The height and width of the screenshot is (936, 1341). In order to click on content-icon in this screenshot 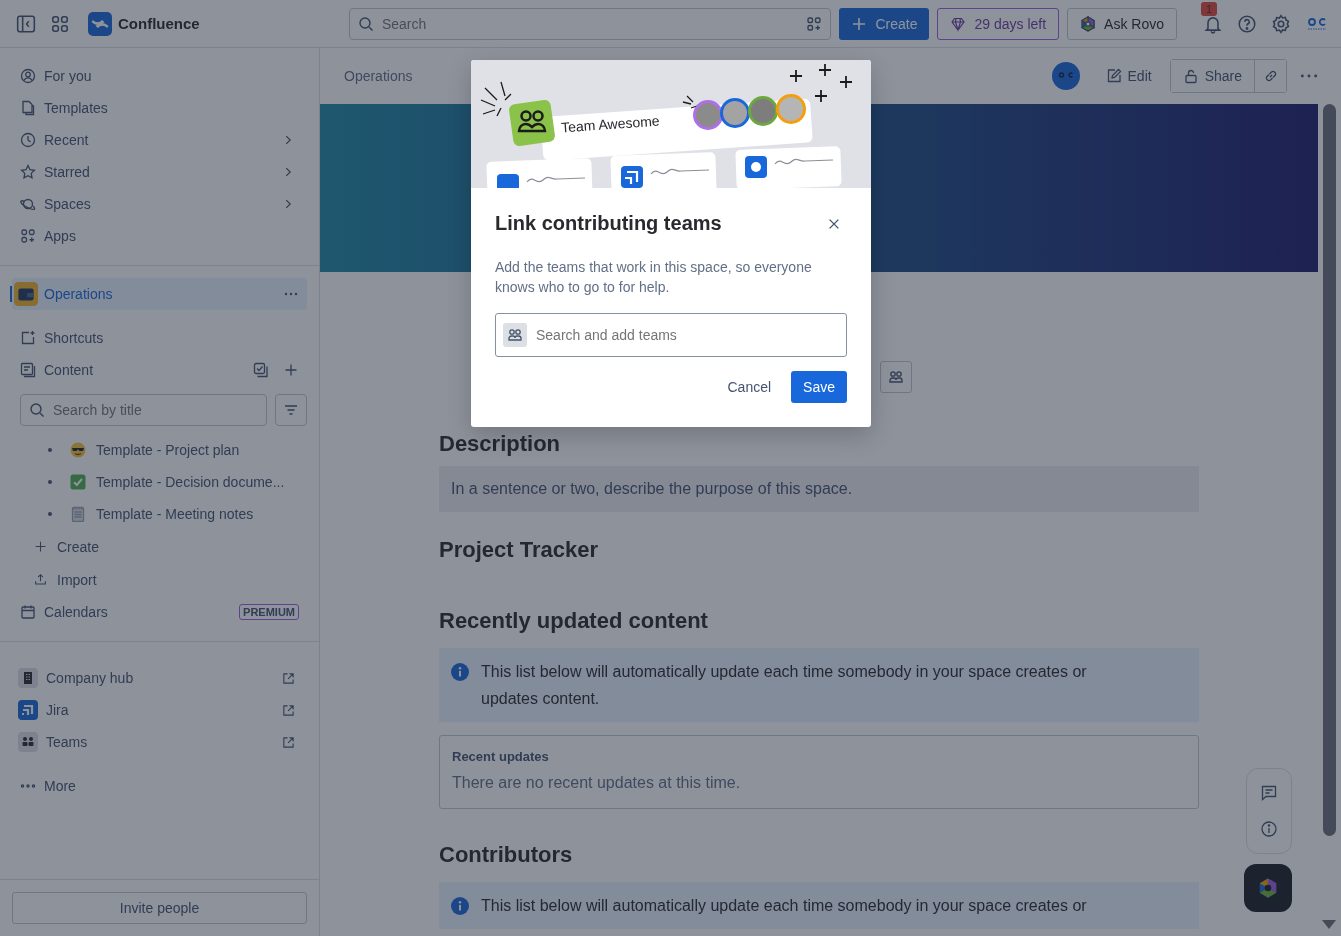, I will do `click(28, 370)`.